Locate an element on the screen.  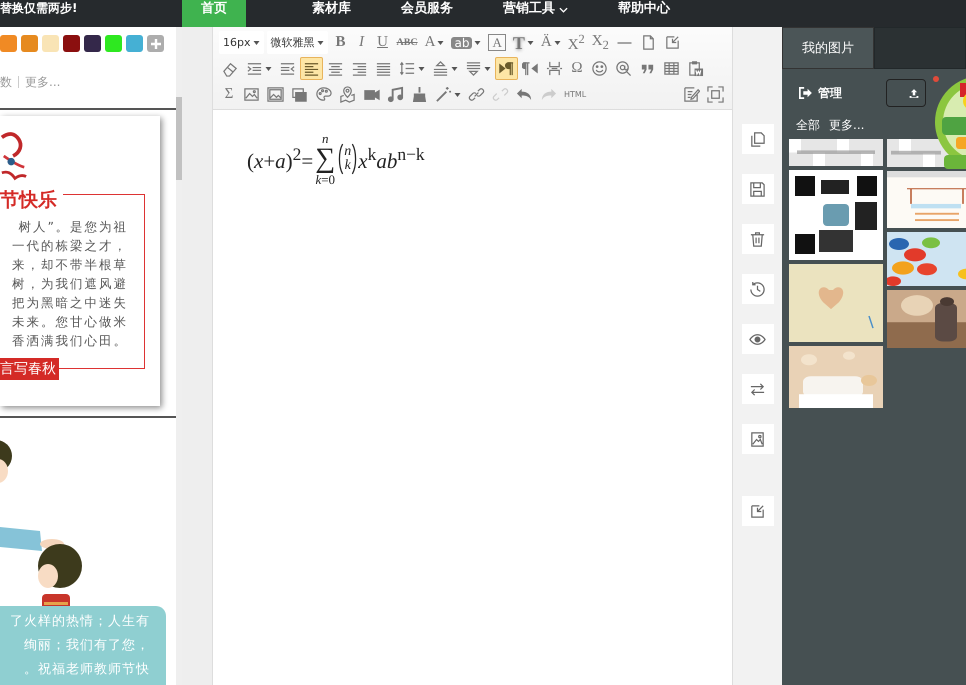
page-break-icon is located at coordinates (554, 68).